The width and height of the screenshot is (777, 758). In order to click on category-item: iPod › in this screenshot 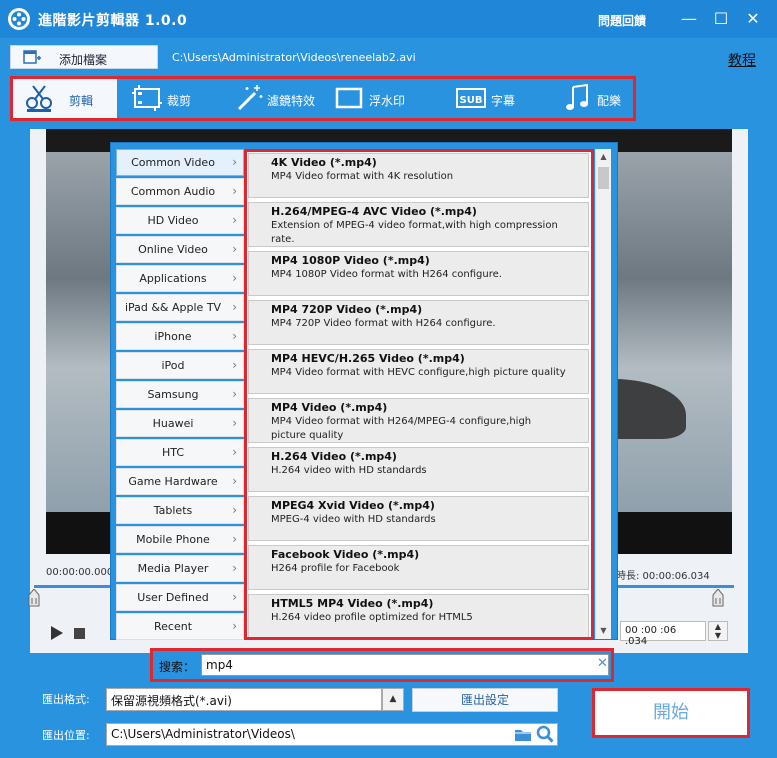, I will do `click(180, 365)`.